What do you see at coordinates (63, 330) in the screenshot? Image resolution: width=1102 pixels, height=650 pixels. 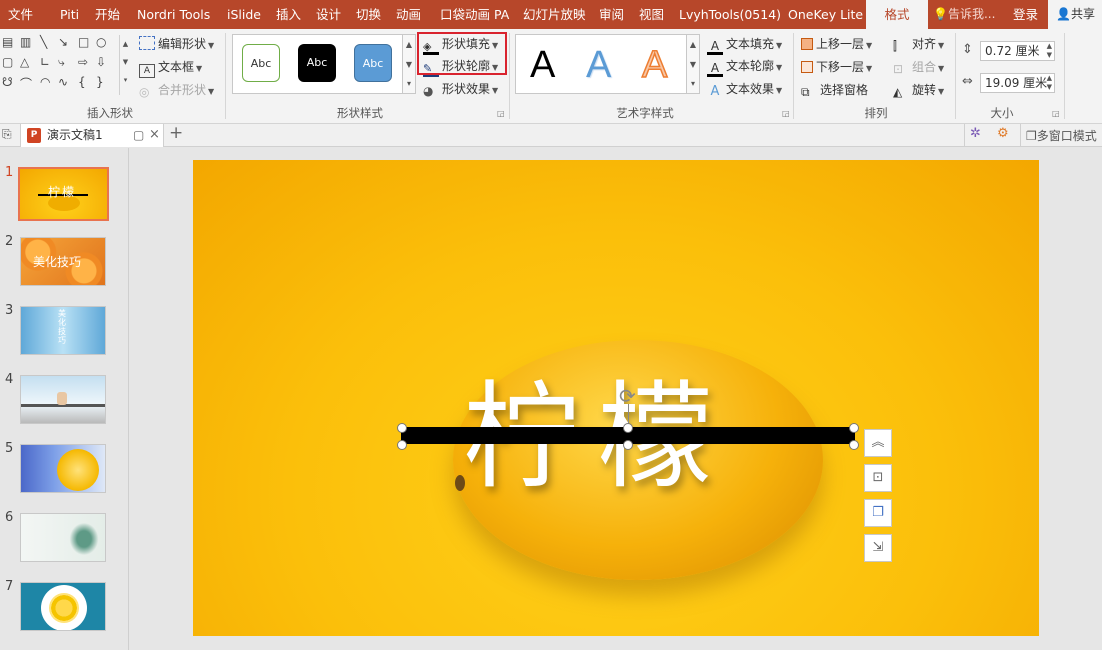 I see `slide-thumbnail-3: 美化技巧` at bounding box center [63, 330].